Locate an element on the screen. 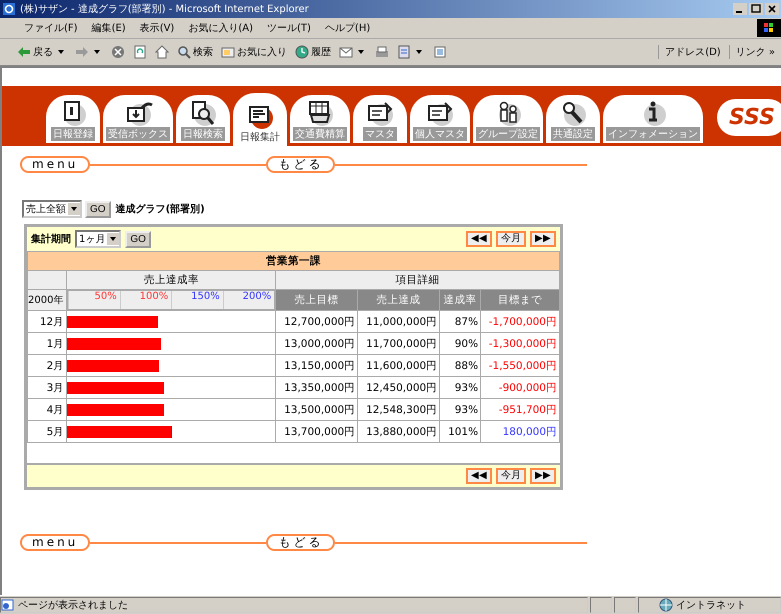  year-cell: 2000年 is located at coordinates (47, 300).